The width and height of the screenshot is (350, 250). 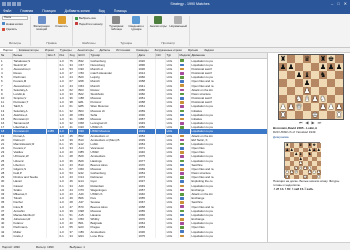 What do you see at coordinates (158, 22) in the screenshot?
I see `analyse-game-button: Анализ игры` at bounding box center [158, 22].